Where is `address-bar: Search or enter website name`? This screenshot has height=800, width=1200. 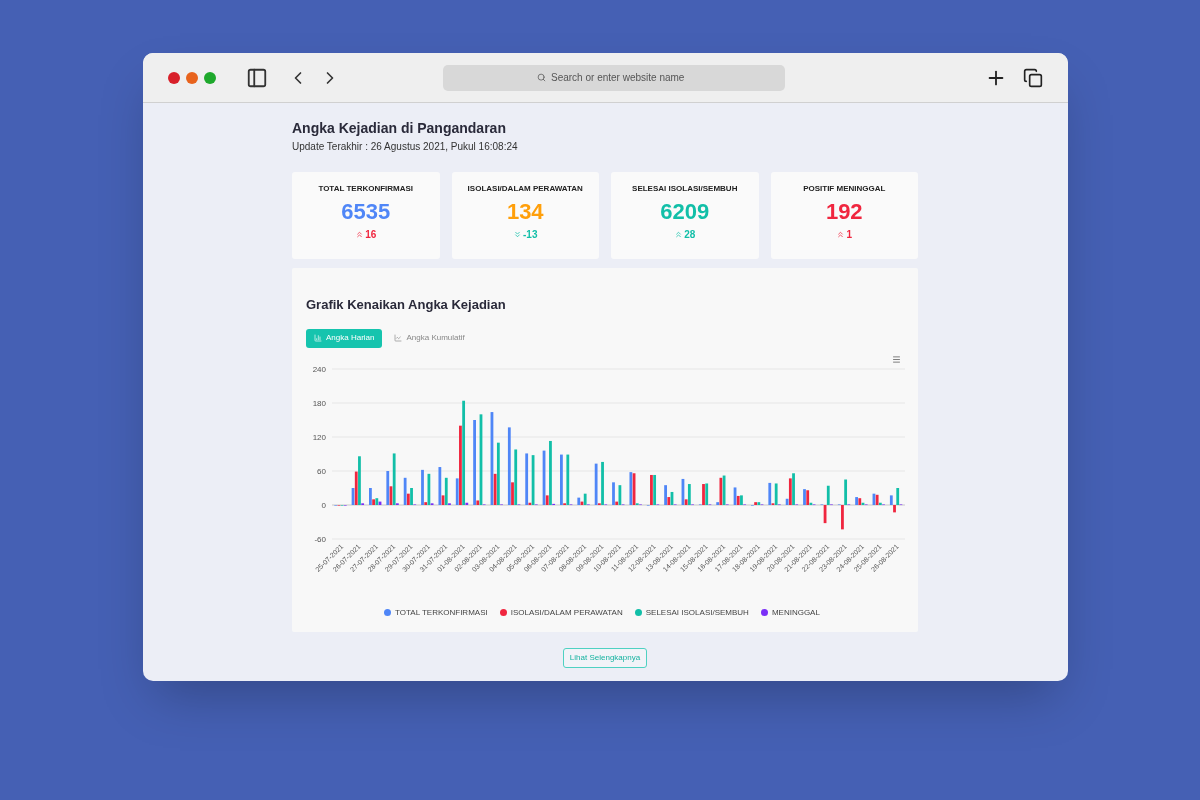 address-bar: Search or enter website name is located at coordinates (614, 77).